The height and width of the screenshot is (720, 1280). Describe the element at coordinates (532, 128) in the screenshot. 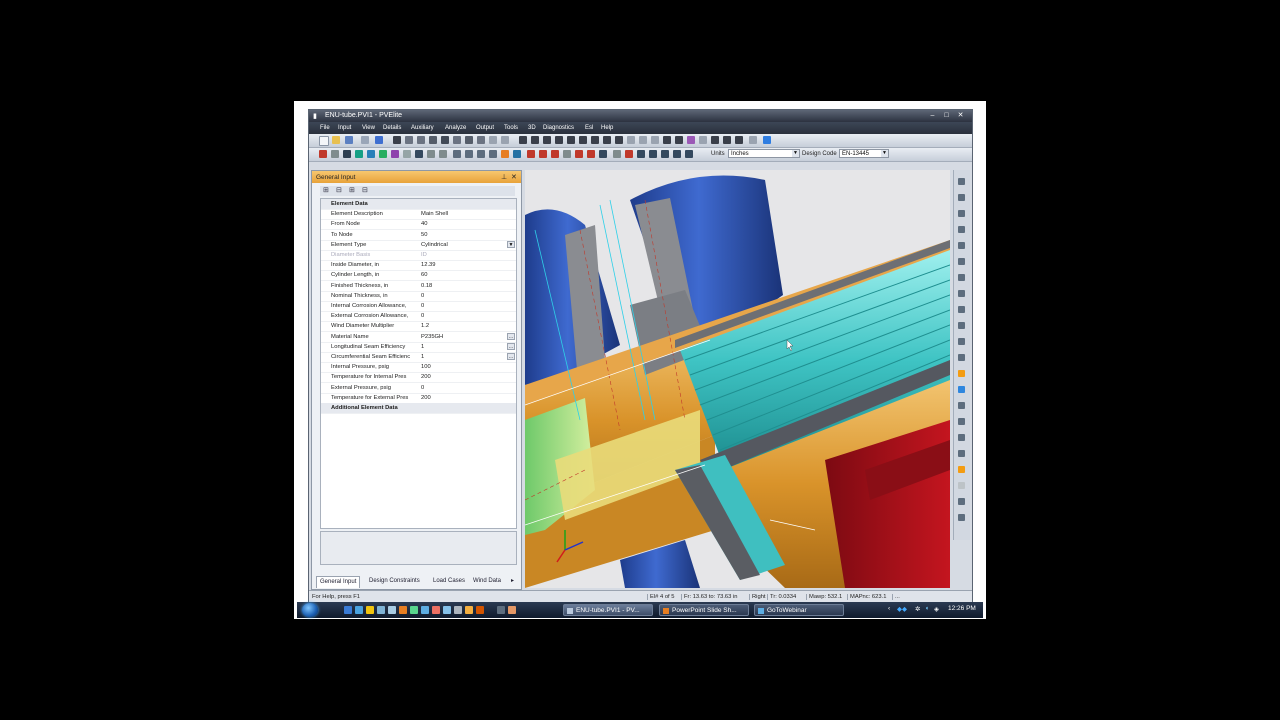

I see `menu-3d: 3D` at that location.